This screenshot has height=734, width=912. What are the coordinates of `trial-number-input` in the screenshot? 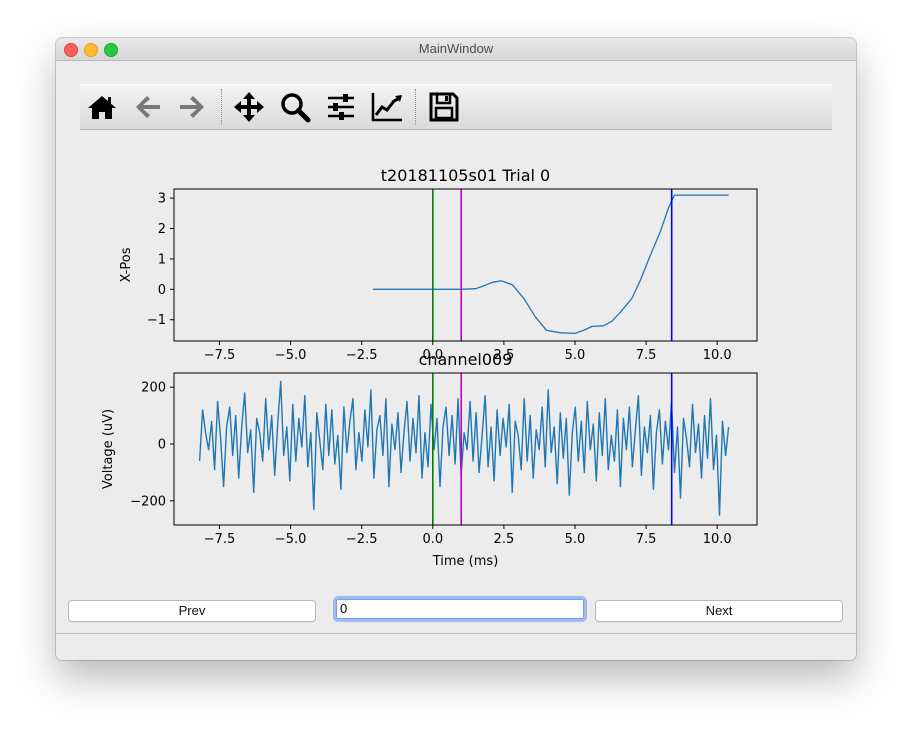 It's located at (460, 609).